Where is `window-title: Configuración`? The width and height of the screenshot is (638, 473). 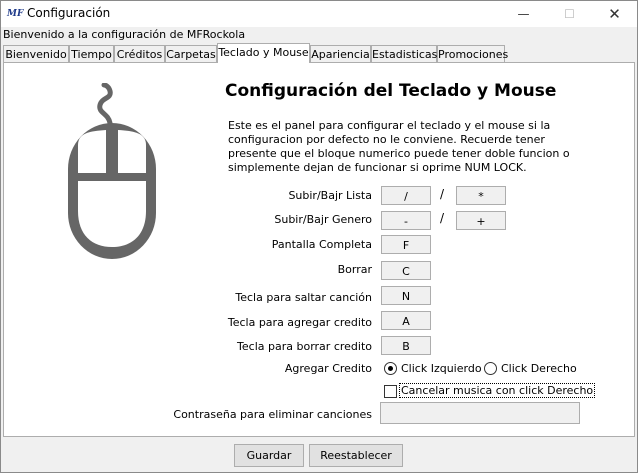
window-title: Configuración is located at coordinates (69, 13).